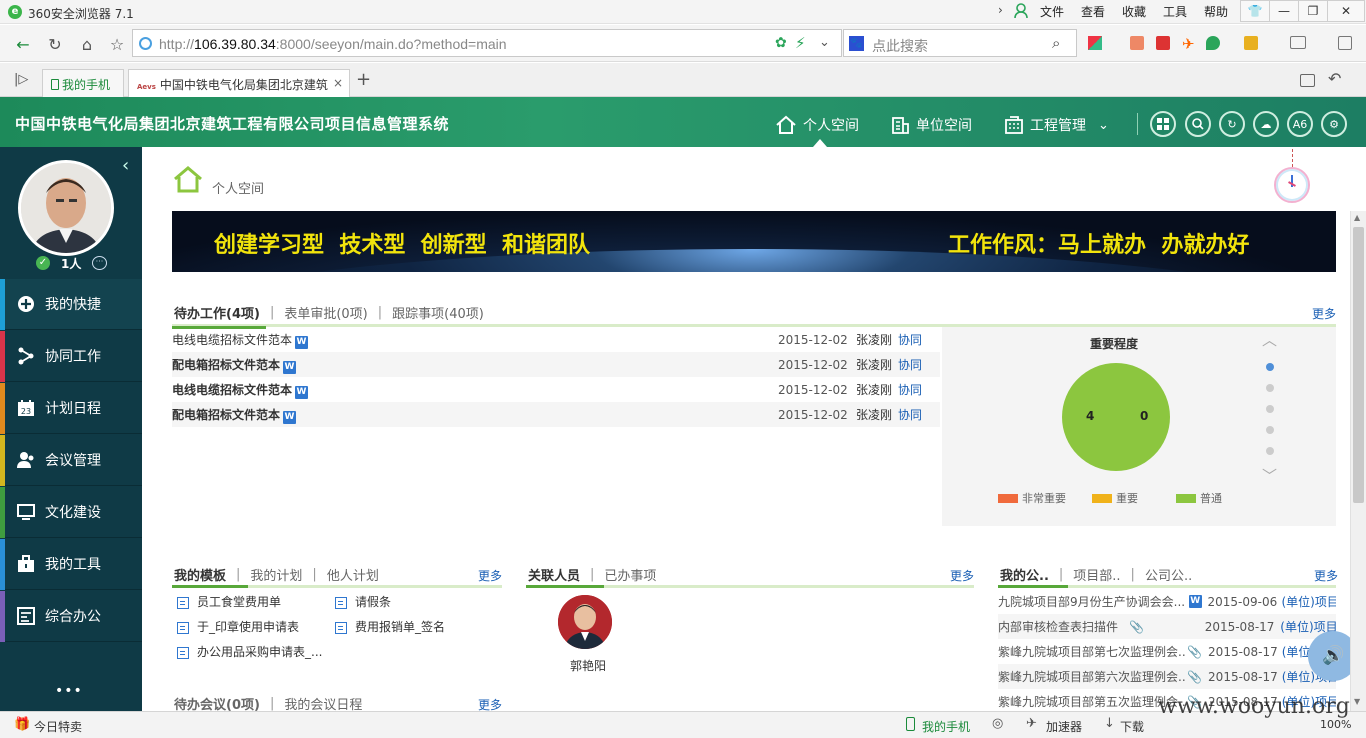 This screenshot has height=738, width=1366. Describe the element at coordinates (239, 83) in the screenshot. I see `tab-current: Aevs 中国中铁电气化局集团北京建筑 ×` at that location.